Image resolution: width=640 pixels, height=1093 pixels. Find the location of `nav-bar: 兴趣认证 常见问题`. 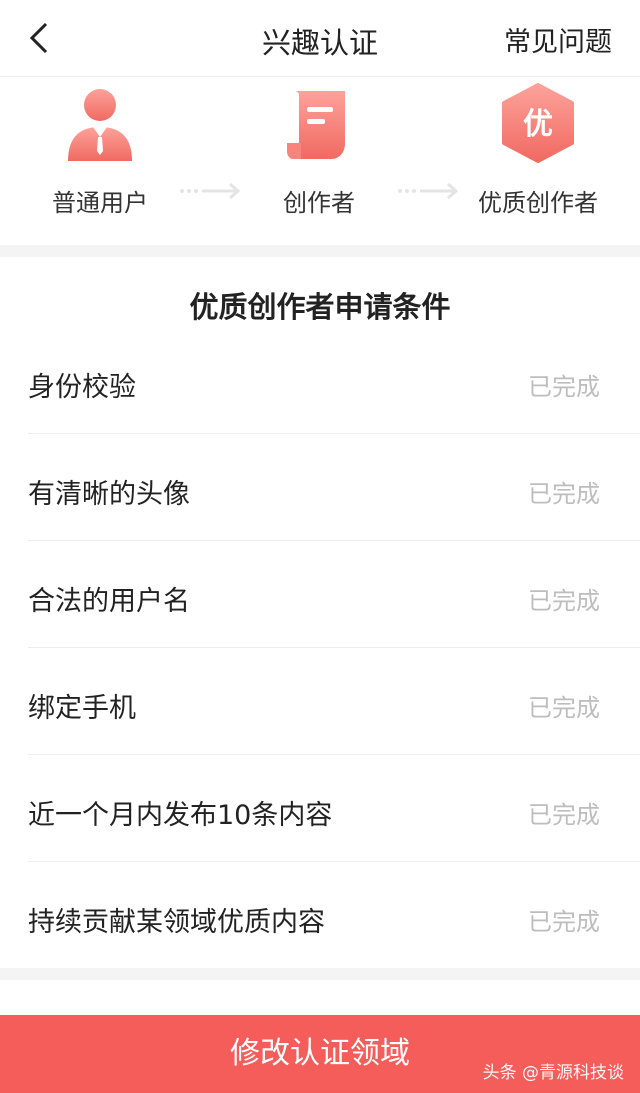

nav-bar: 兴趣认证 常见问题 is located at coordinates (320, 38).